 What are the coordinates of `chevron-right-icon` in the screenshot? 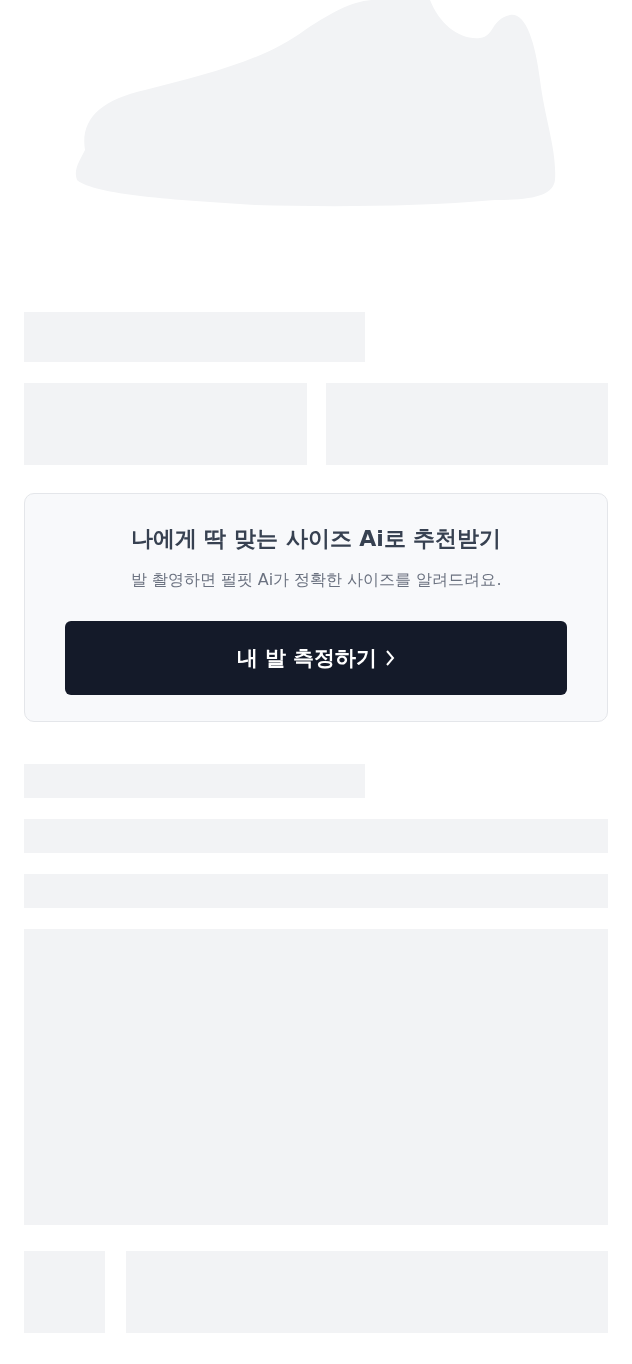 It's located at (390, 658).